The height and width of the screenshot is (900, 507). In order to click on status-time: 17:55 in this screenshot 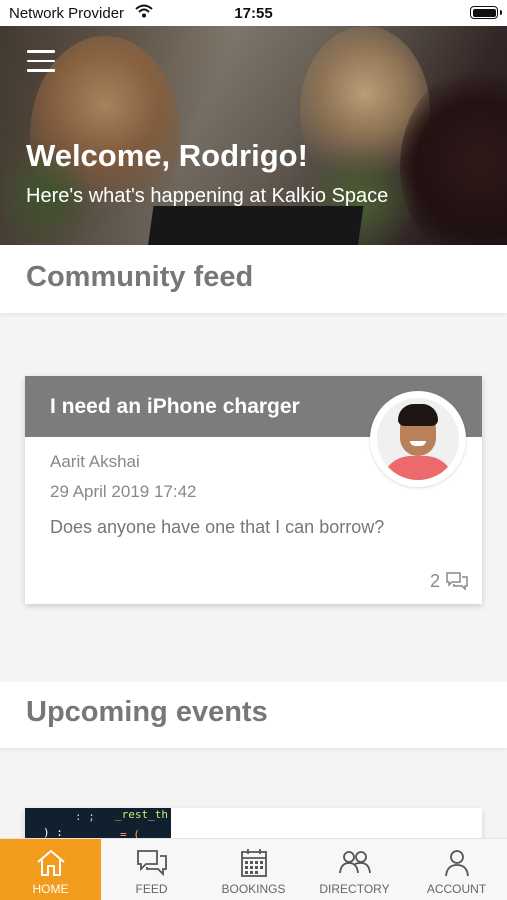, I will do `click(253, 13)`.